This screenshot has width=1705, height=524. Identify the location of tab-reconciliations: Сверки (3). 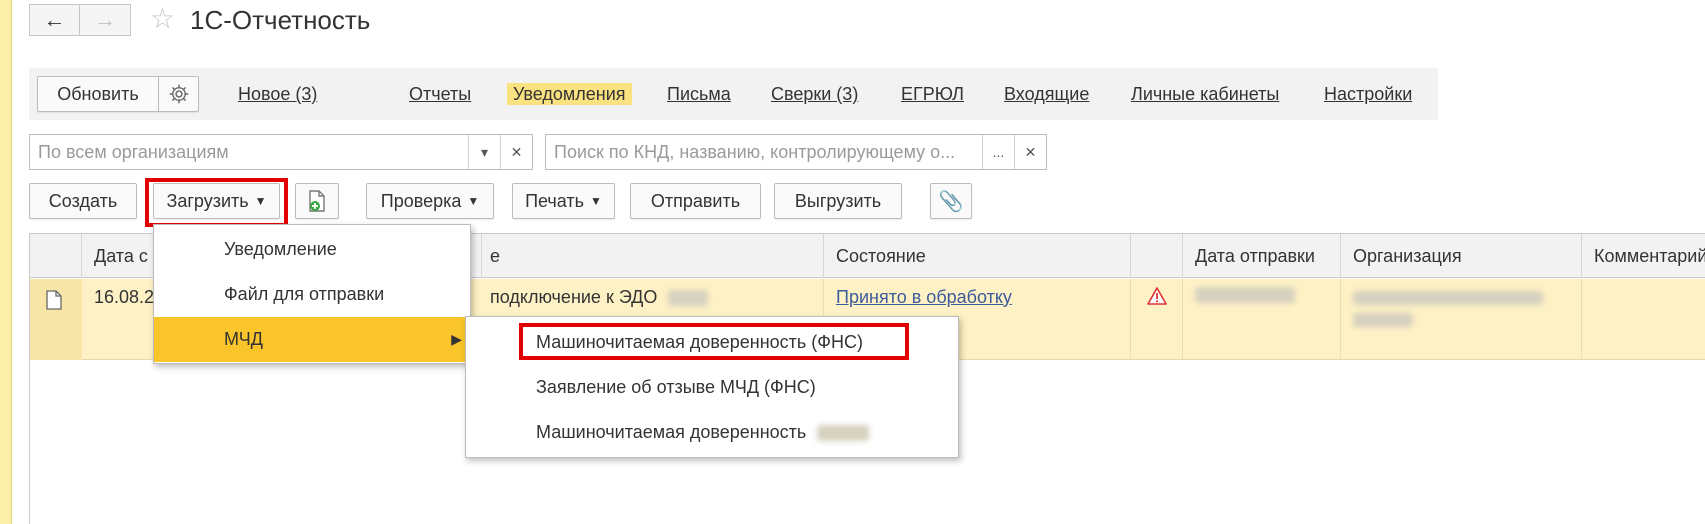
(814, 94).